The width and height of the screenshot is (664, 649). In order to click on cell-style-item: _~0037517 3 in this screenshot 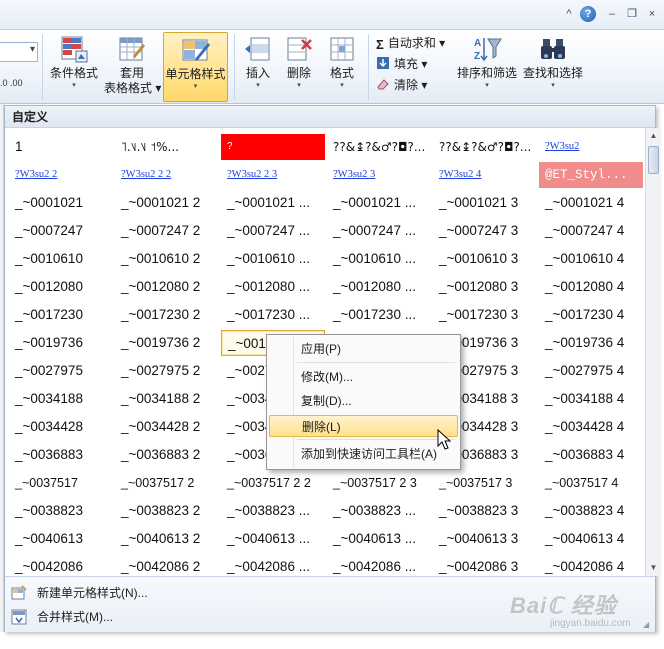, I will do `click(485, 483)`.